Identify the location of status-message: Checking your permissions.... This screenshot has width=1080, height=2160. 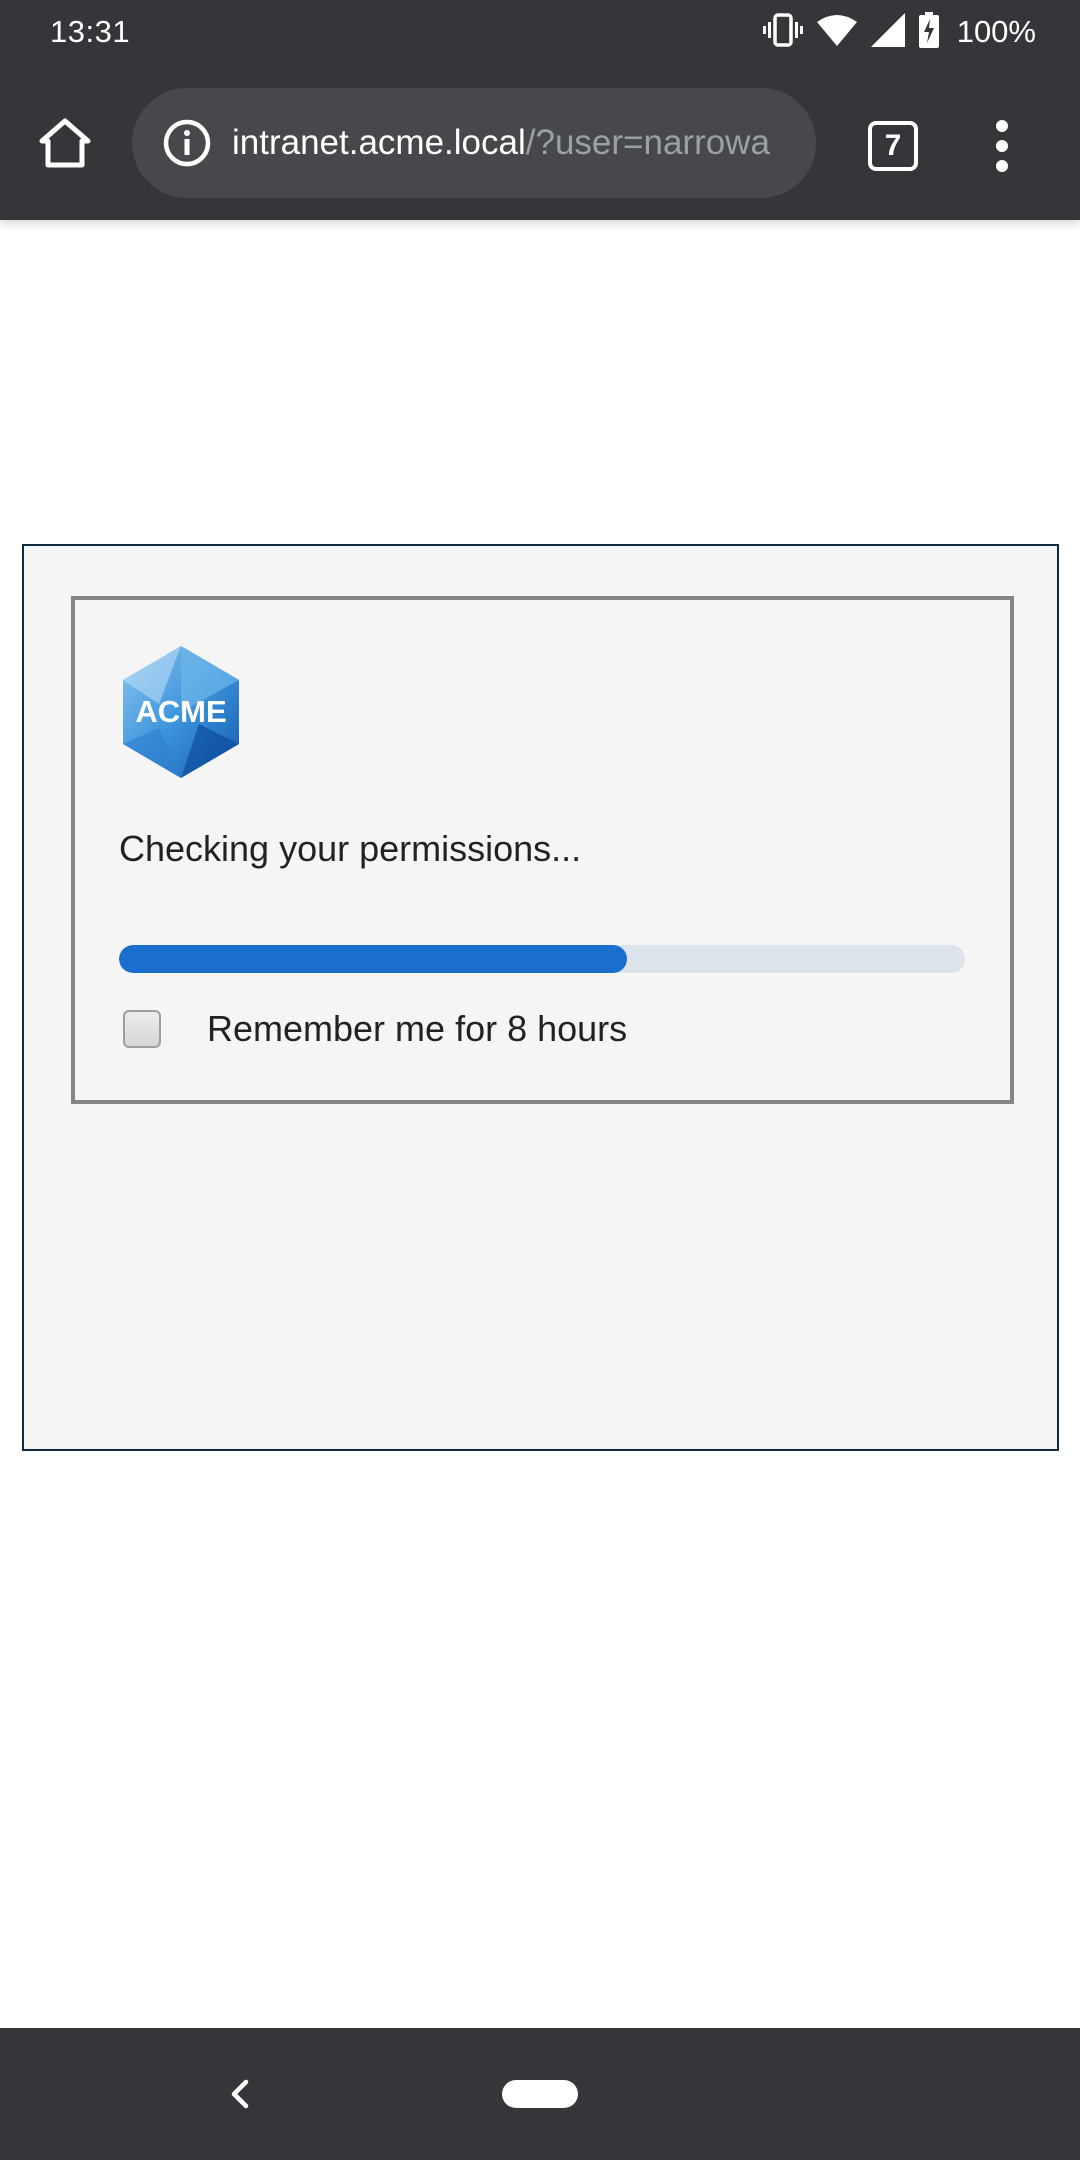
(350, 848).